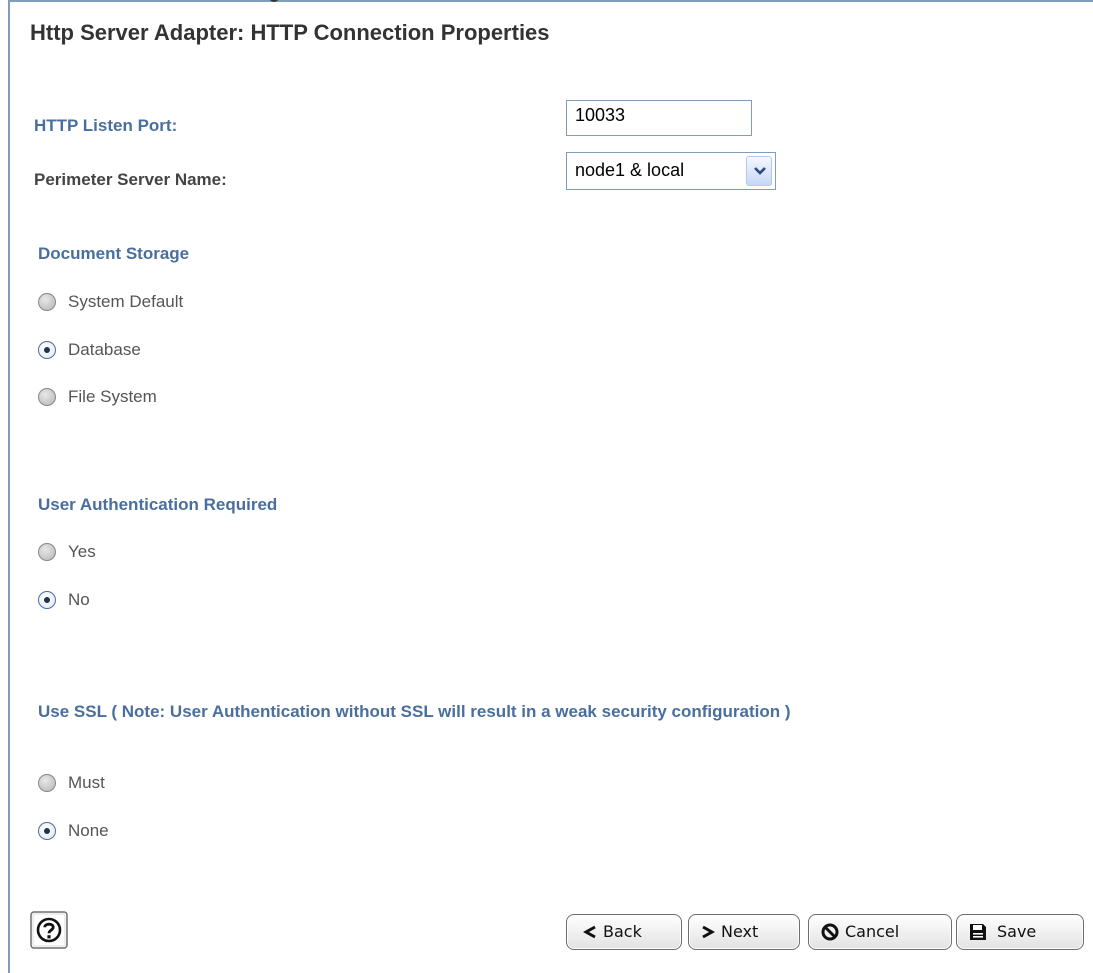  I want to click on next-button: Next, so click(744, 932).